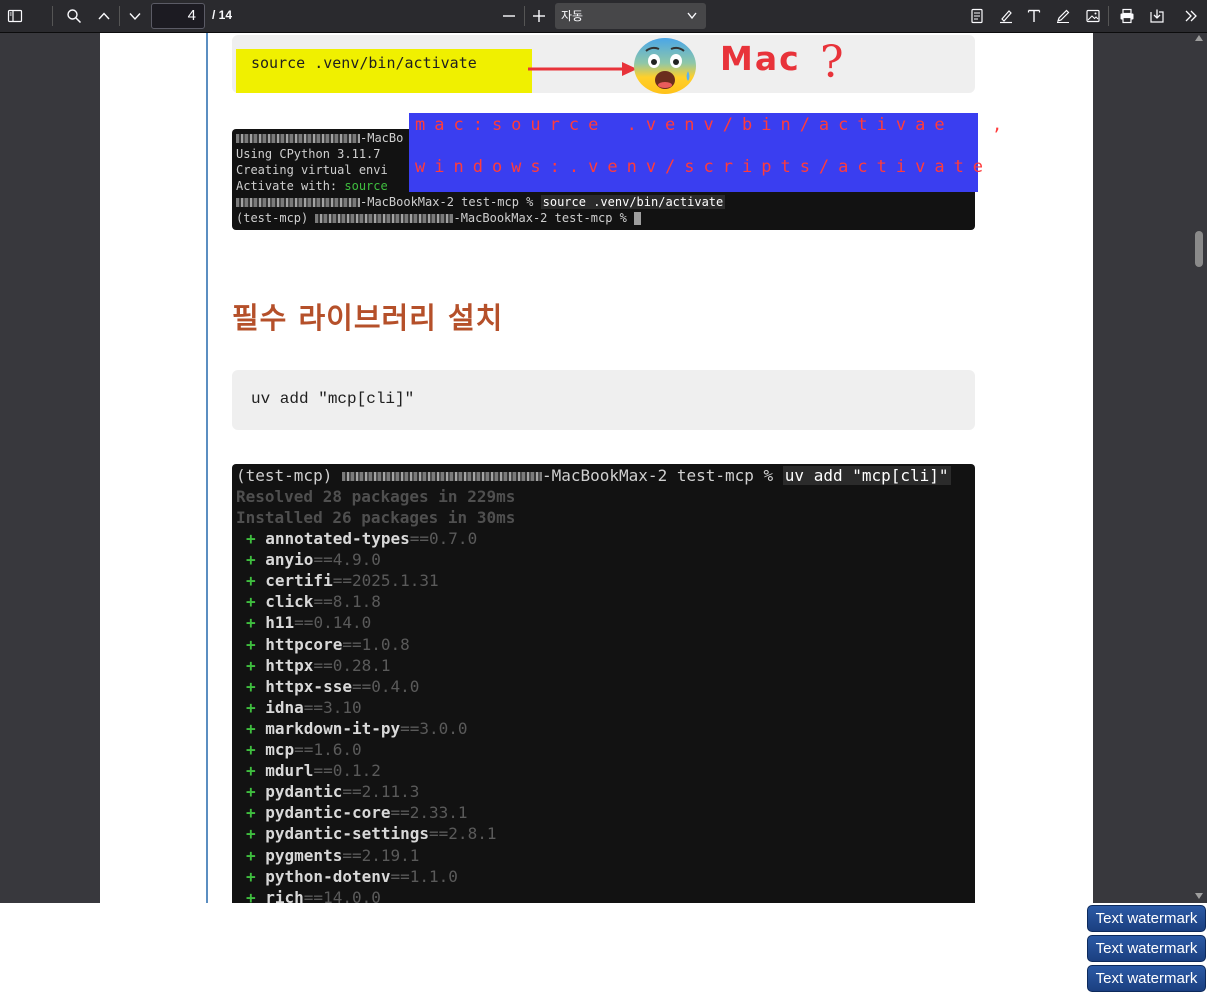 The height and width of the screenshot is (993, 1207). I want to click on code-activate-text: source .venv/bin/activate, so click(364, 63).